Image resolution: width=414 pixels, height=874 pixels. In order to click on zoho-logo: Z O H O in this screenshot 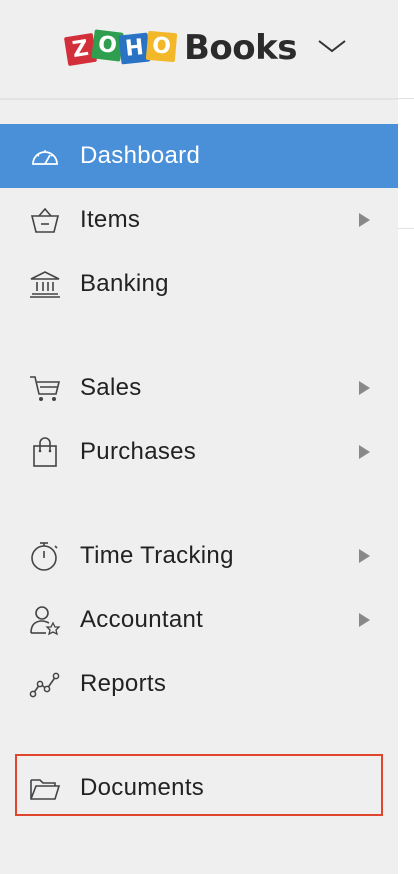, I will do `click(120, 48)`.